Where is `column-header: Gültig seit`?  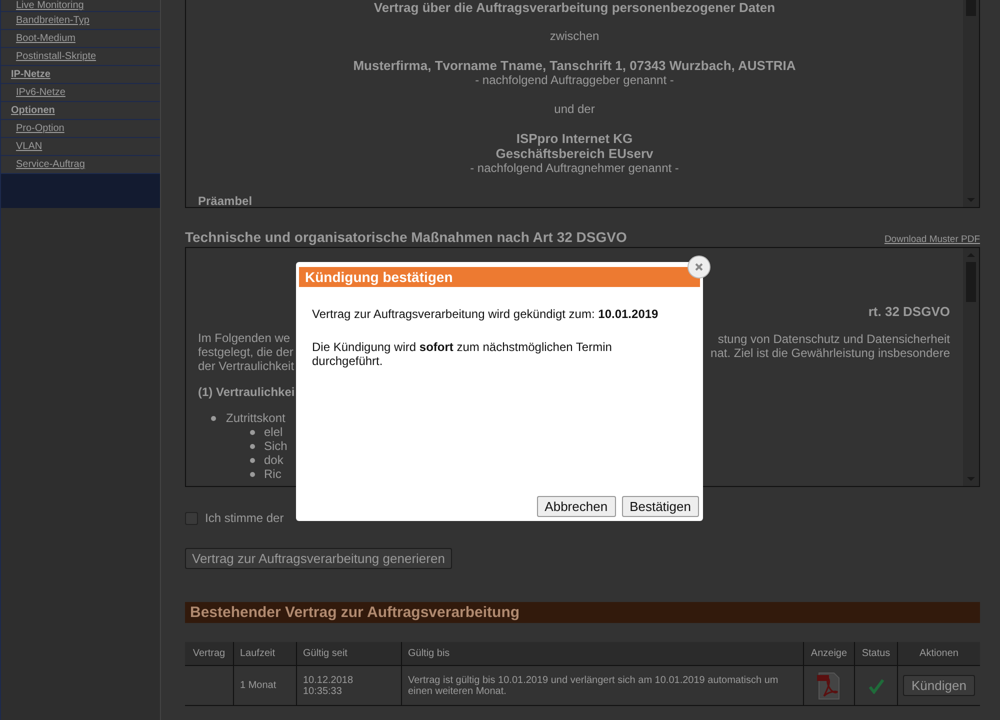
column-header: Gültig seit is located at coordinates (349, 654).